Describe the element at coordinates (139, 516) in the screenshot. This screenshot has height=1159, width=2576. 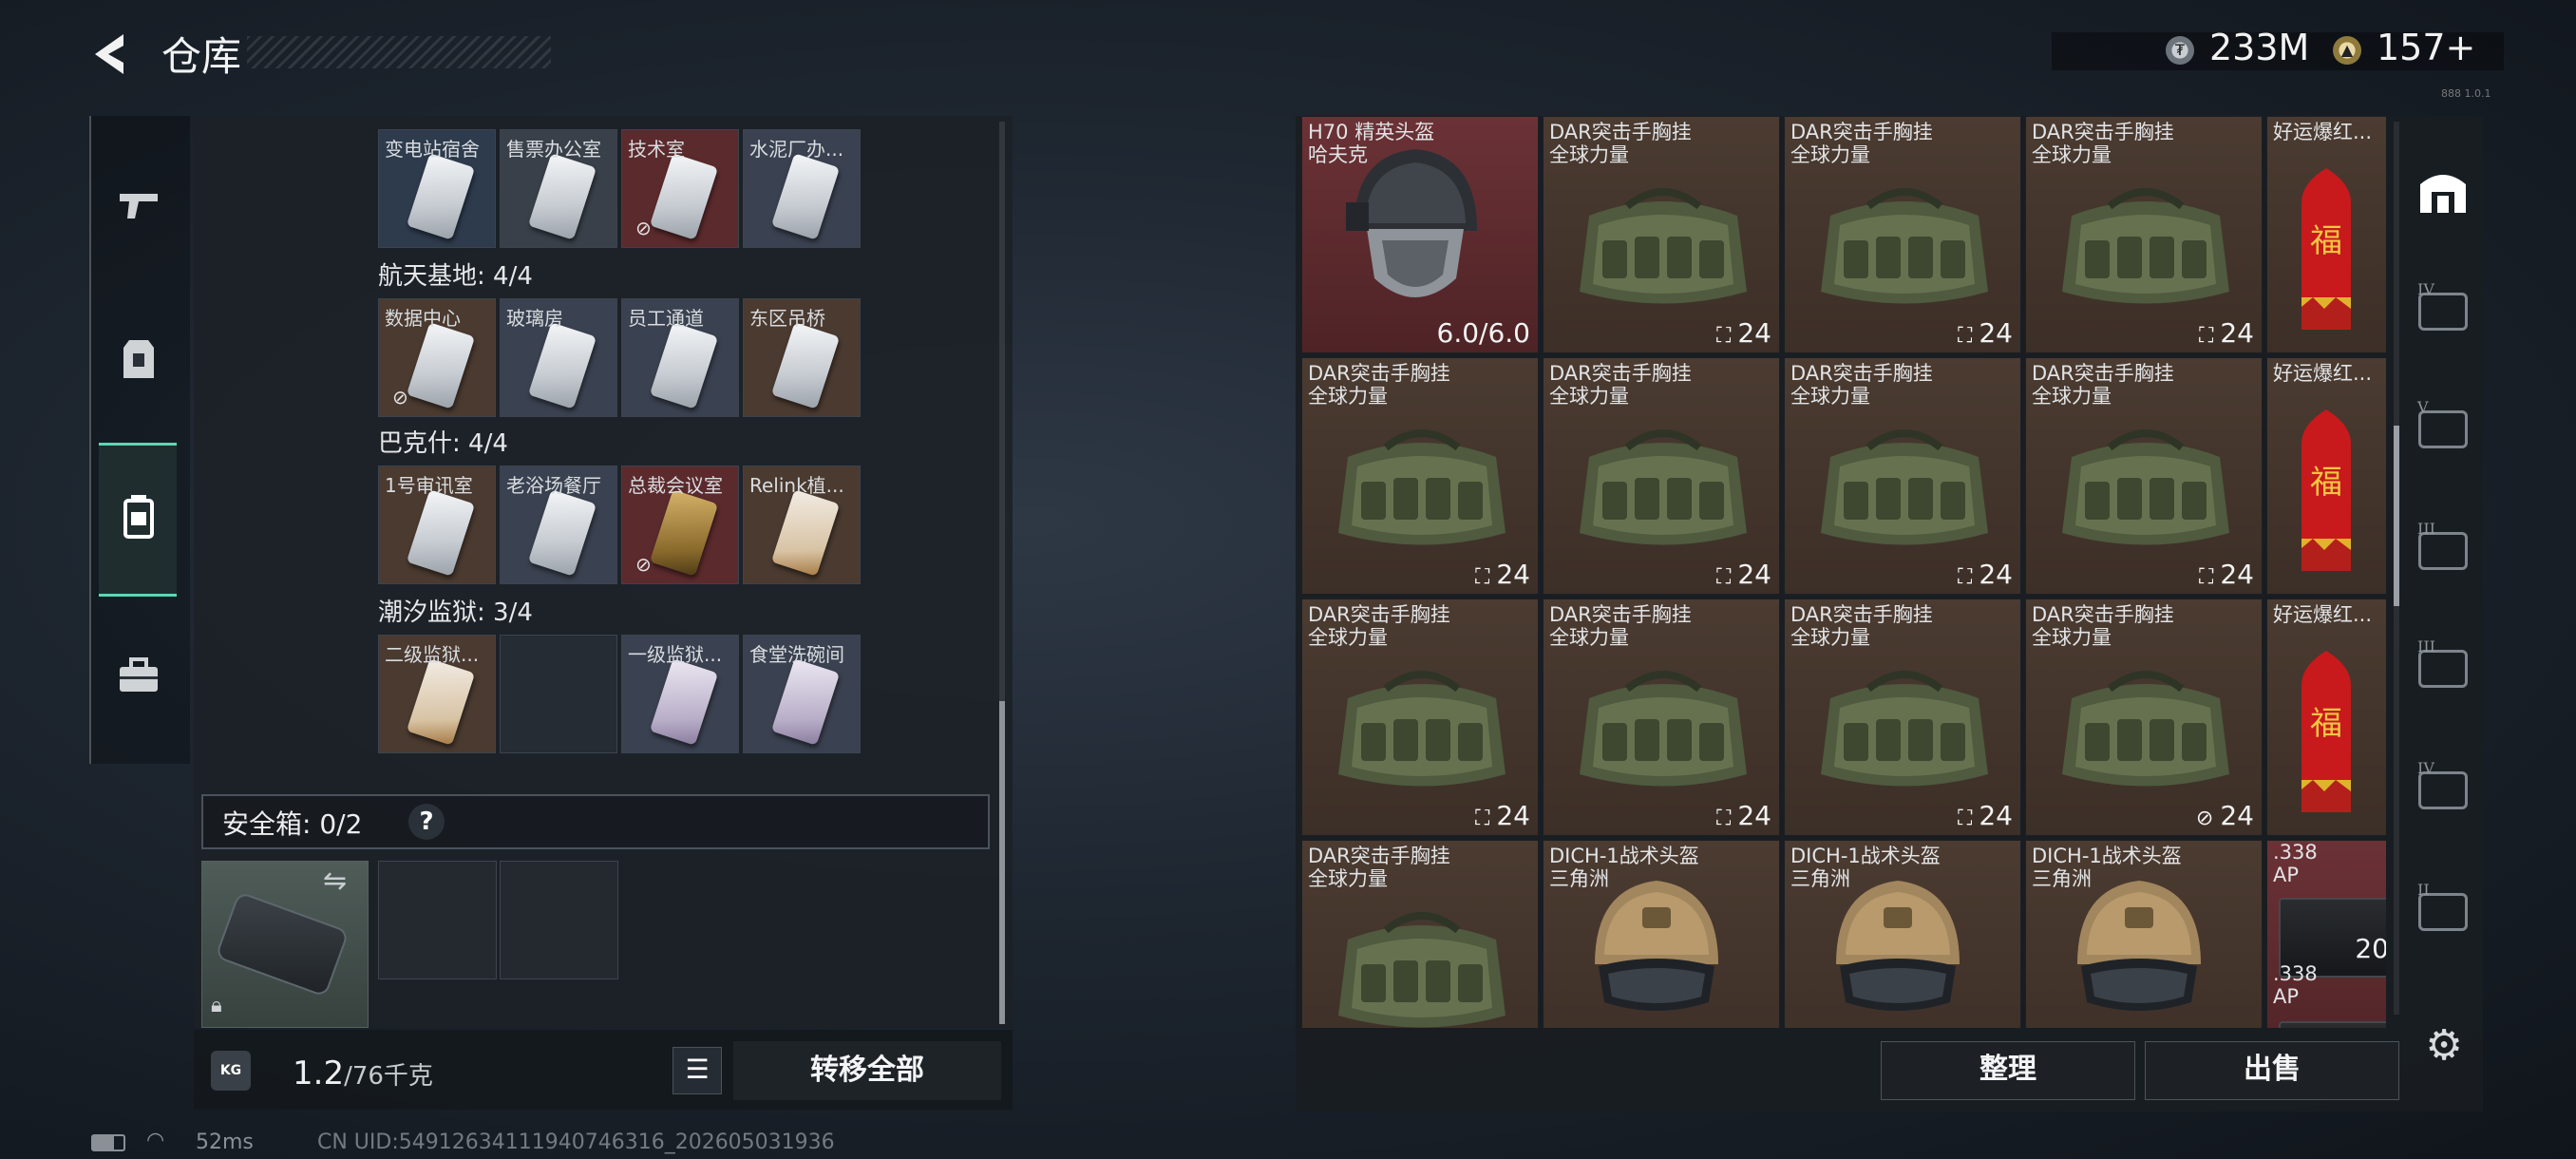
I see `nav-containers` at that location.